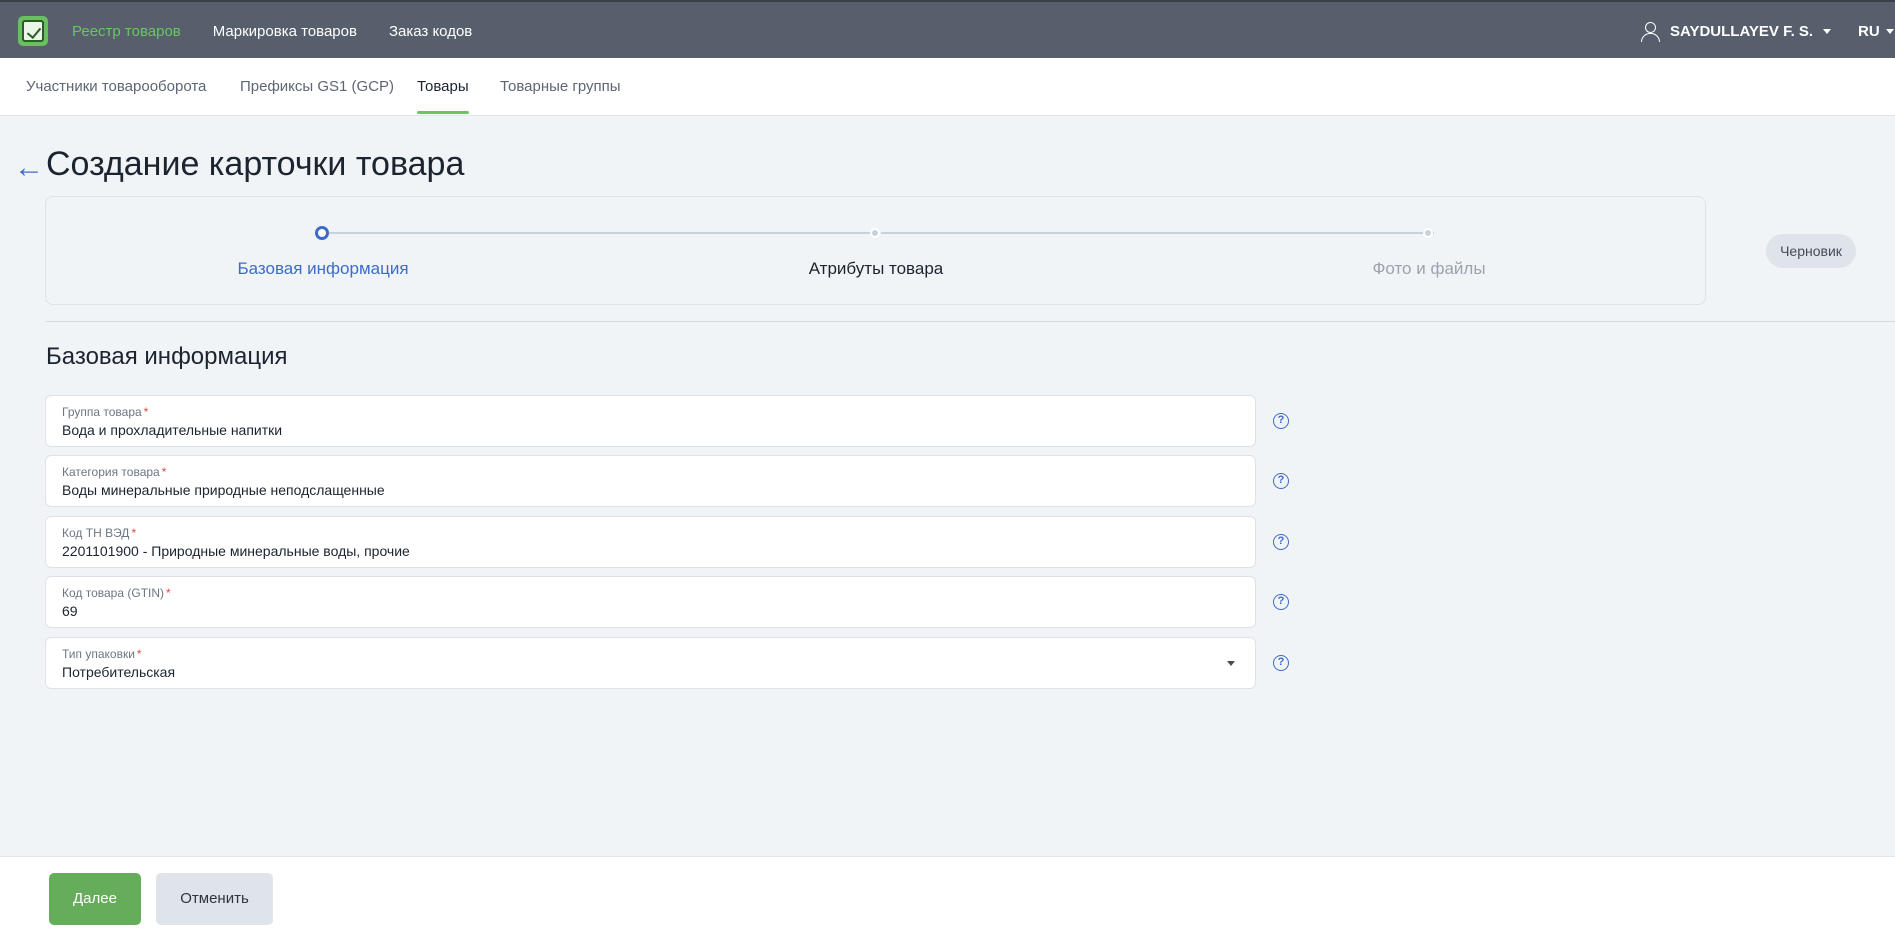  I want to click on nav-item-product-marking: Маркировка товаров, so click(285, 31).